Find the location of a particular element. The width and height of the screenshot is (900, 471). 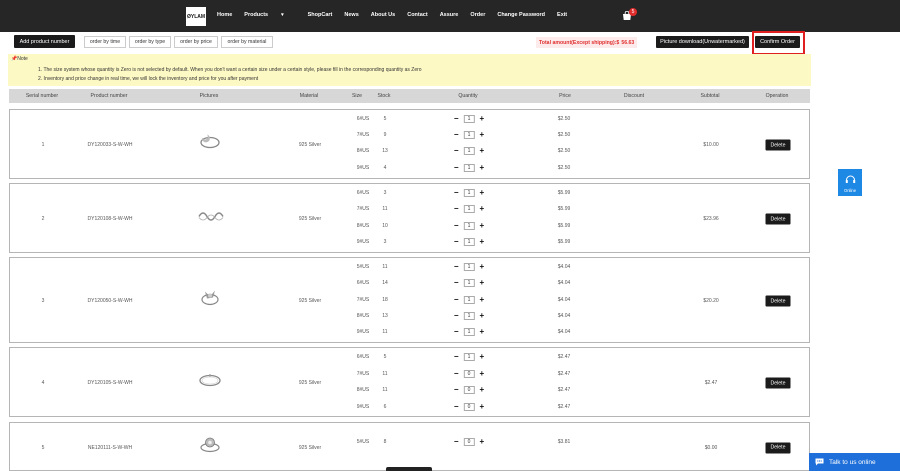

sort-by-price-button: order by price is located at coordinates (196, 42).